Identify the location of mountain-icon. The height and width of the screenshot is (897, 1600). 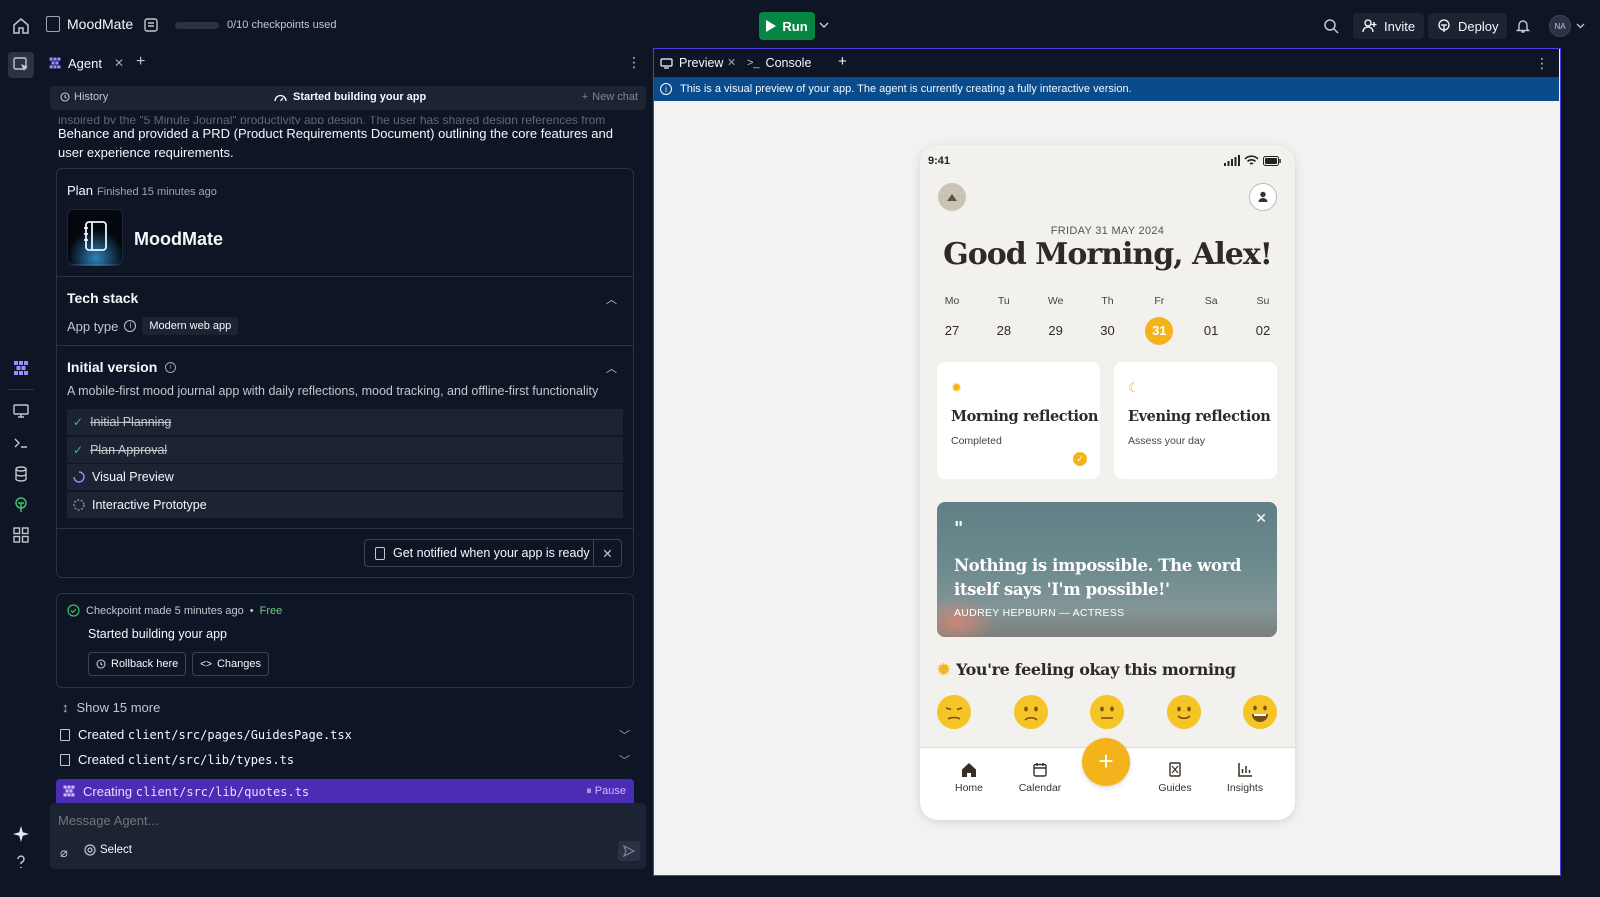
(952, 197).